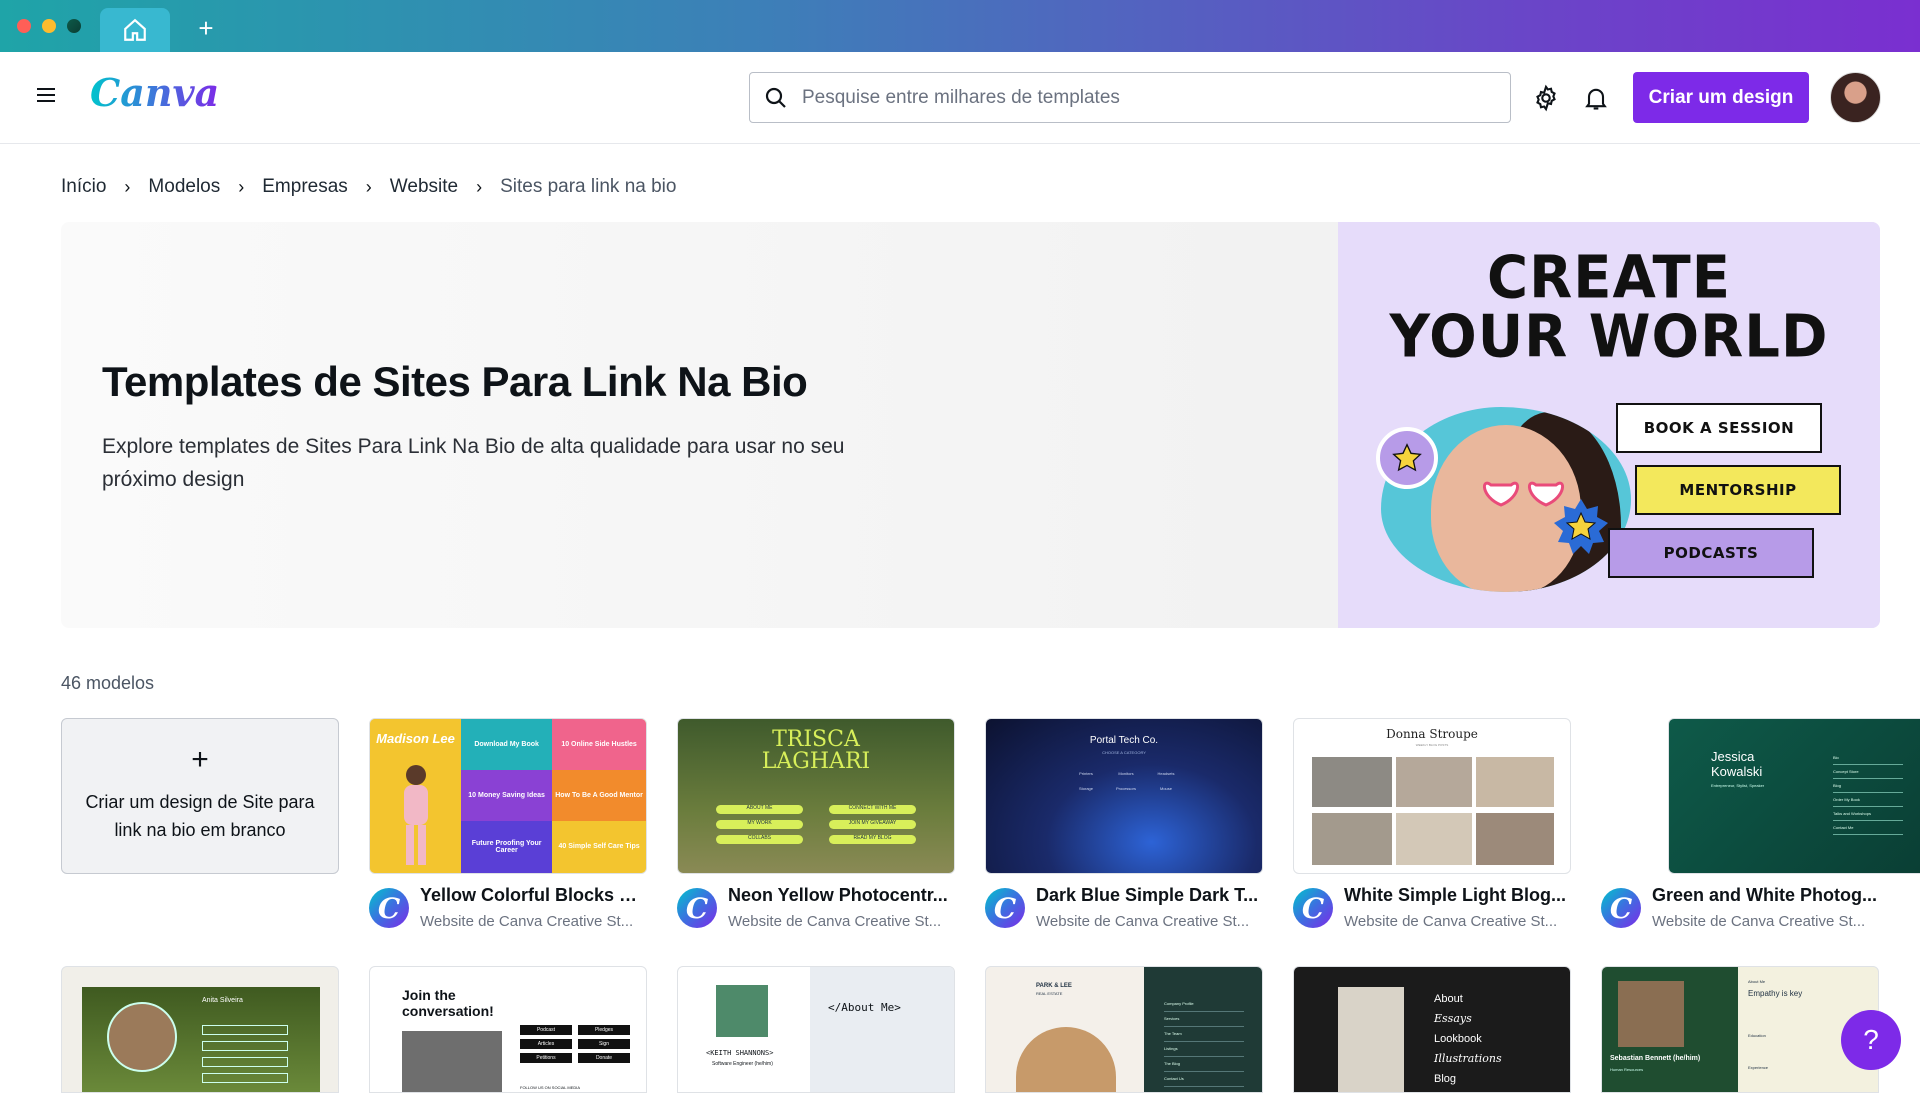  I want to click on notifications-button, so click(1596, 98).